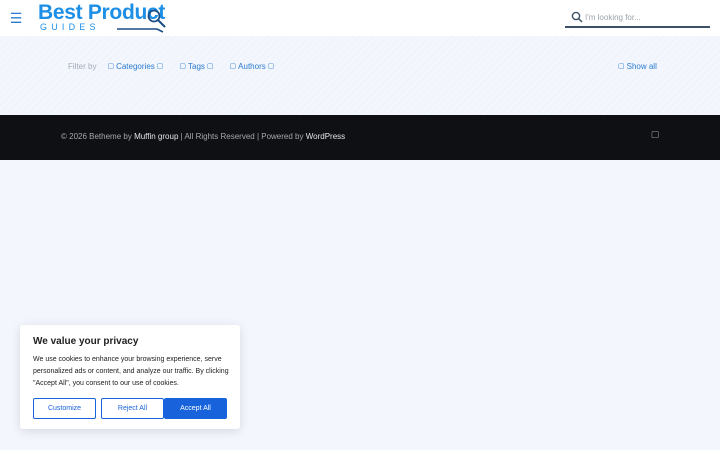 The height and width of the screenshot is (450, 720). What do you see at coordinates (645, 17) in the screenshot?
I see `search-input` at bounding box center [645, 17].